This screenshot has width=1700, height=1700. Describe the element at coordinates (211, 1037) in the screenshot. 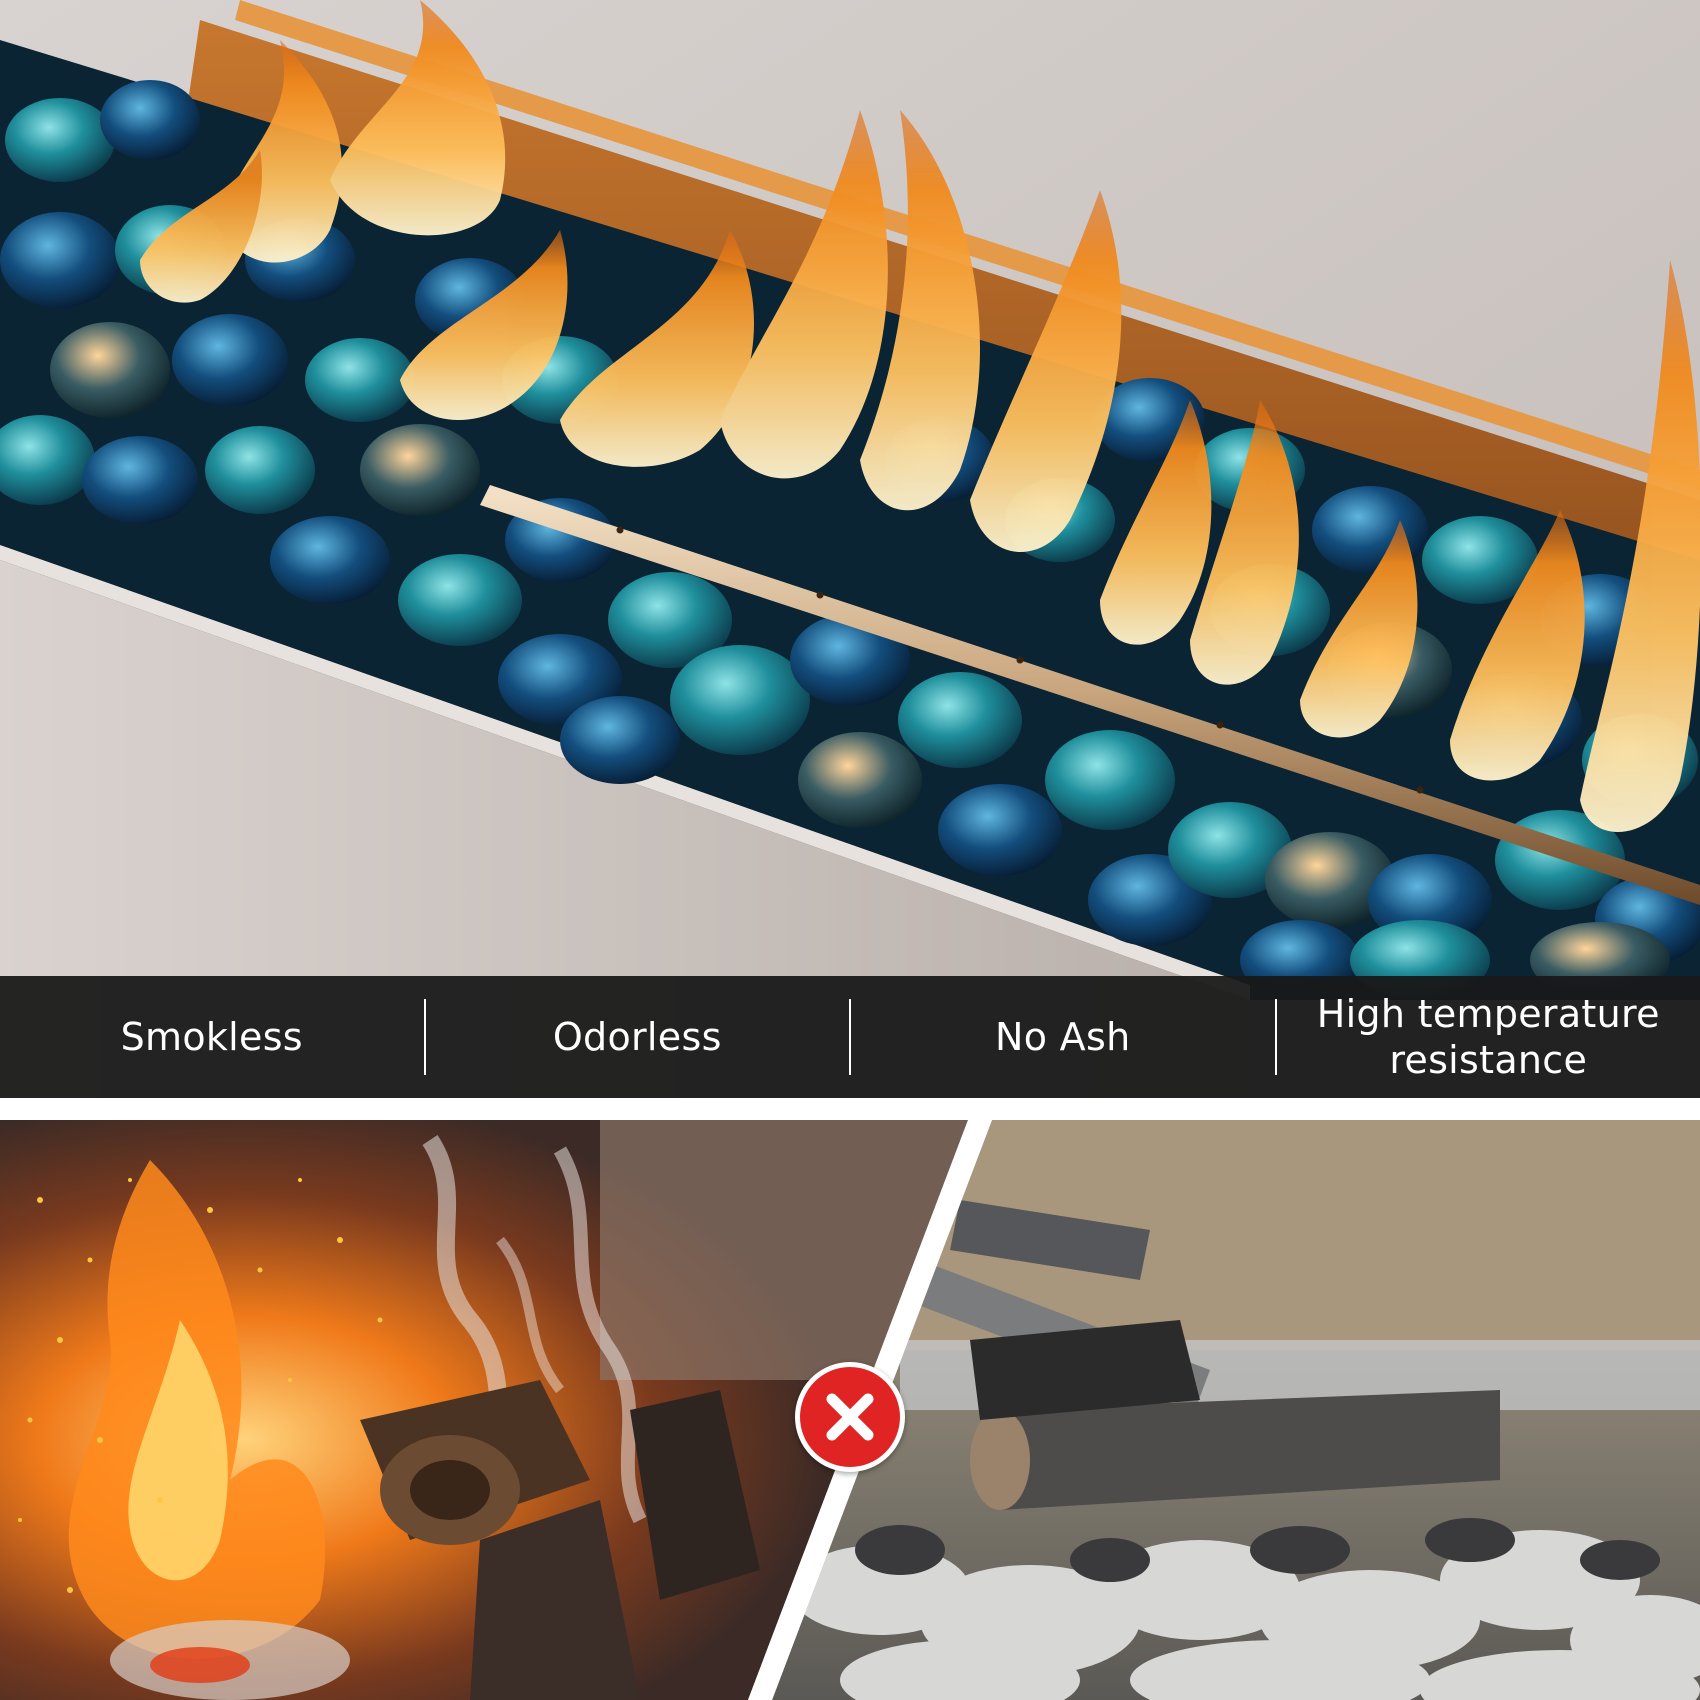

I see `feature-smokeless: Smokless` at that location.